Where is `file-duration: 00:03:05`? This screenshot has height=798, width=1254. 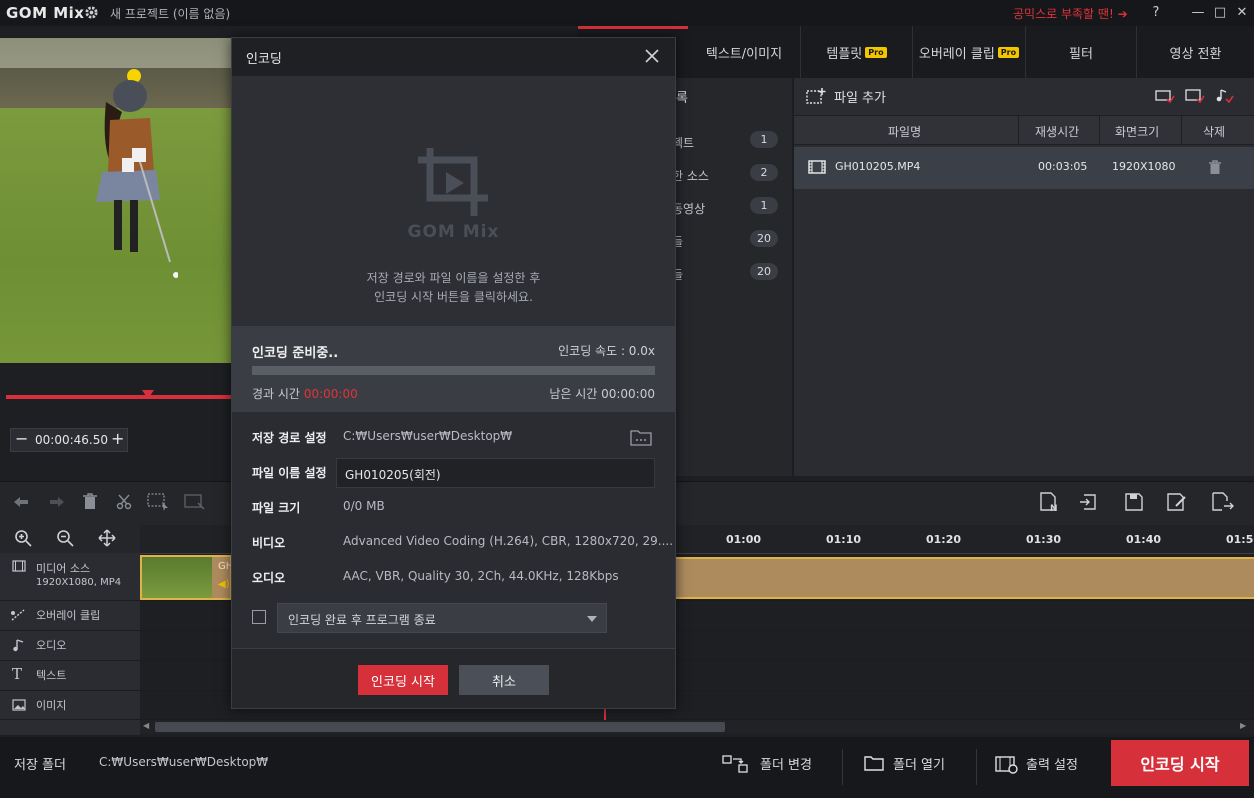
file-duration: 00:03:05 is located at coordinates (1063, 166).